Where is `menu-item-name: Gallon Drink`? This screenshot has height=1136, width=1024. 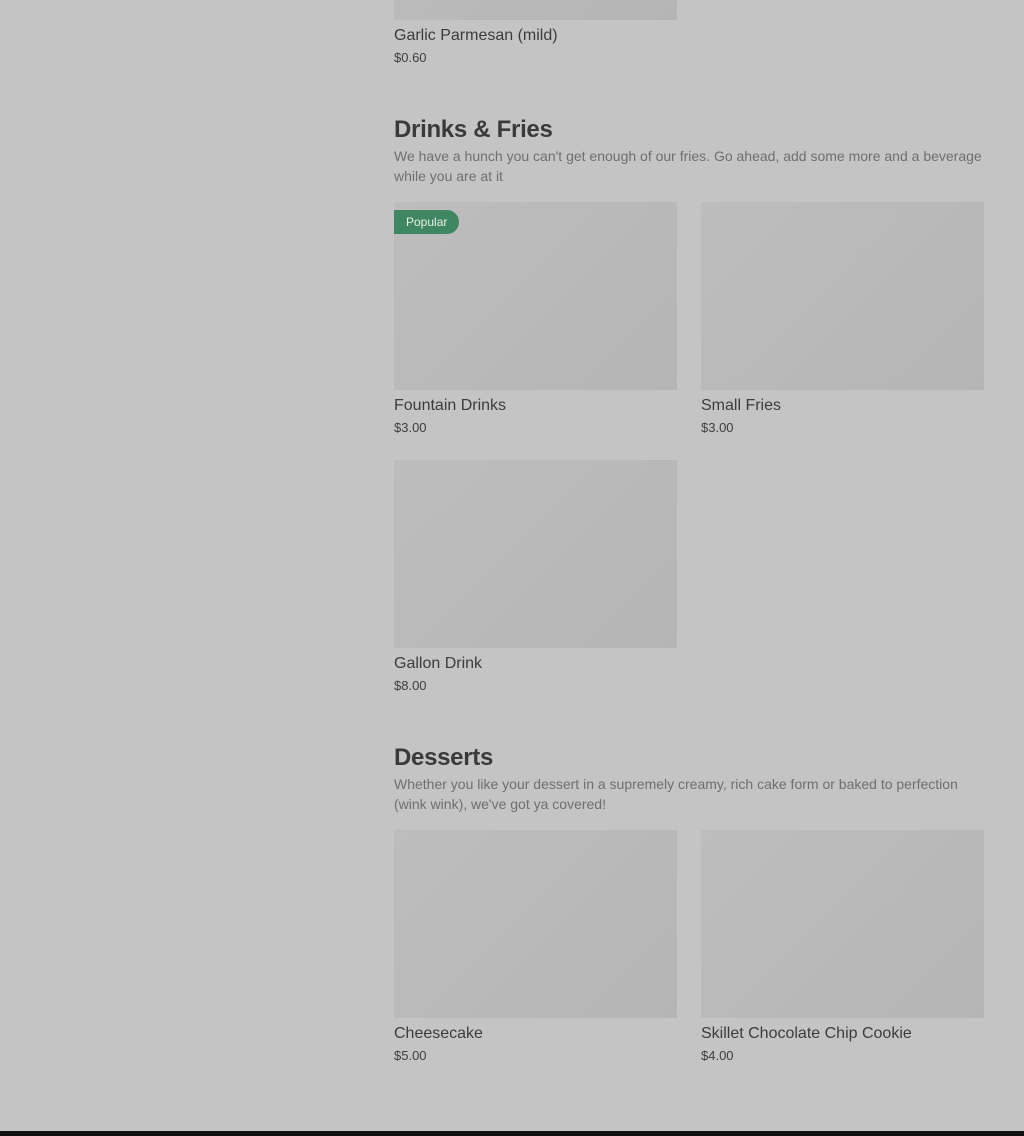
menu-item-name: Gallon Drink is located at coordinates (438, 663).